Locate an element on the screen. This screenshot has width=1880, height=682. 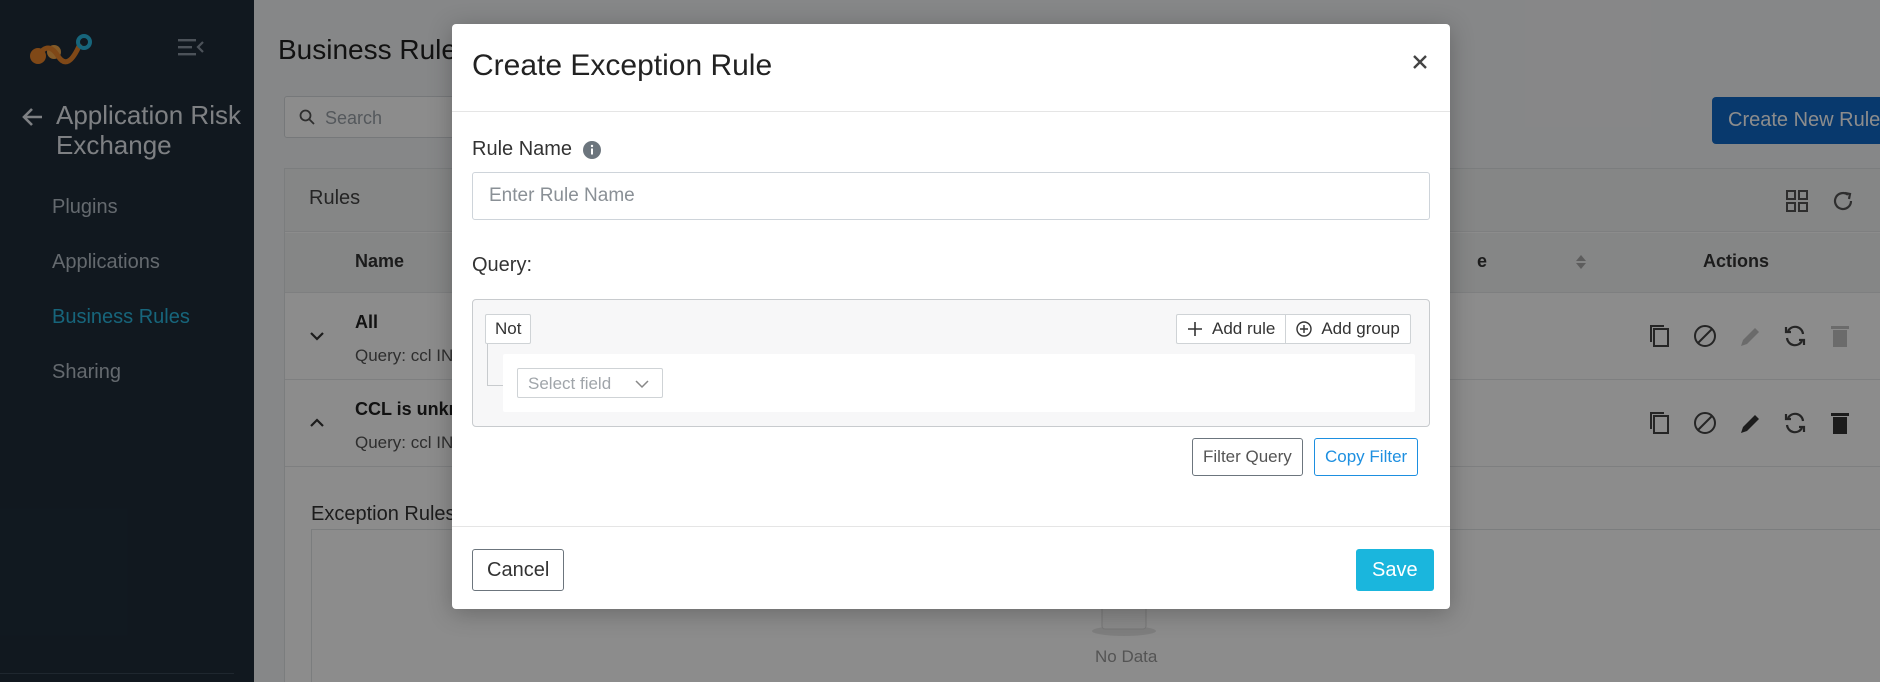
info-icon is located at coordinates (592, 150).